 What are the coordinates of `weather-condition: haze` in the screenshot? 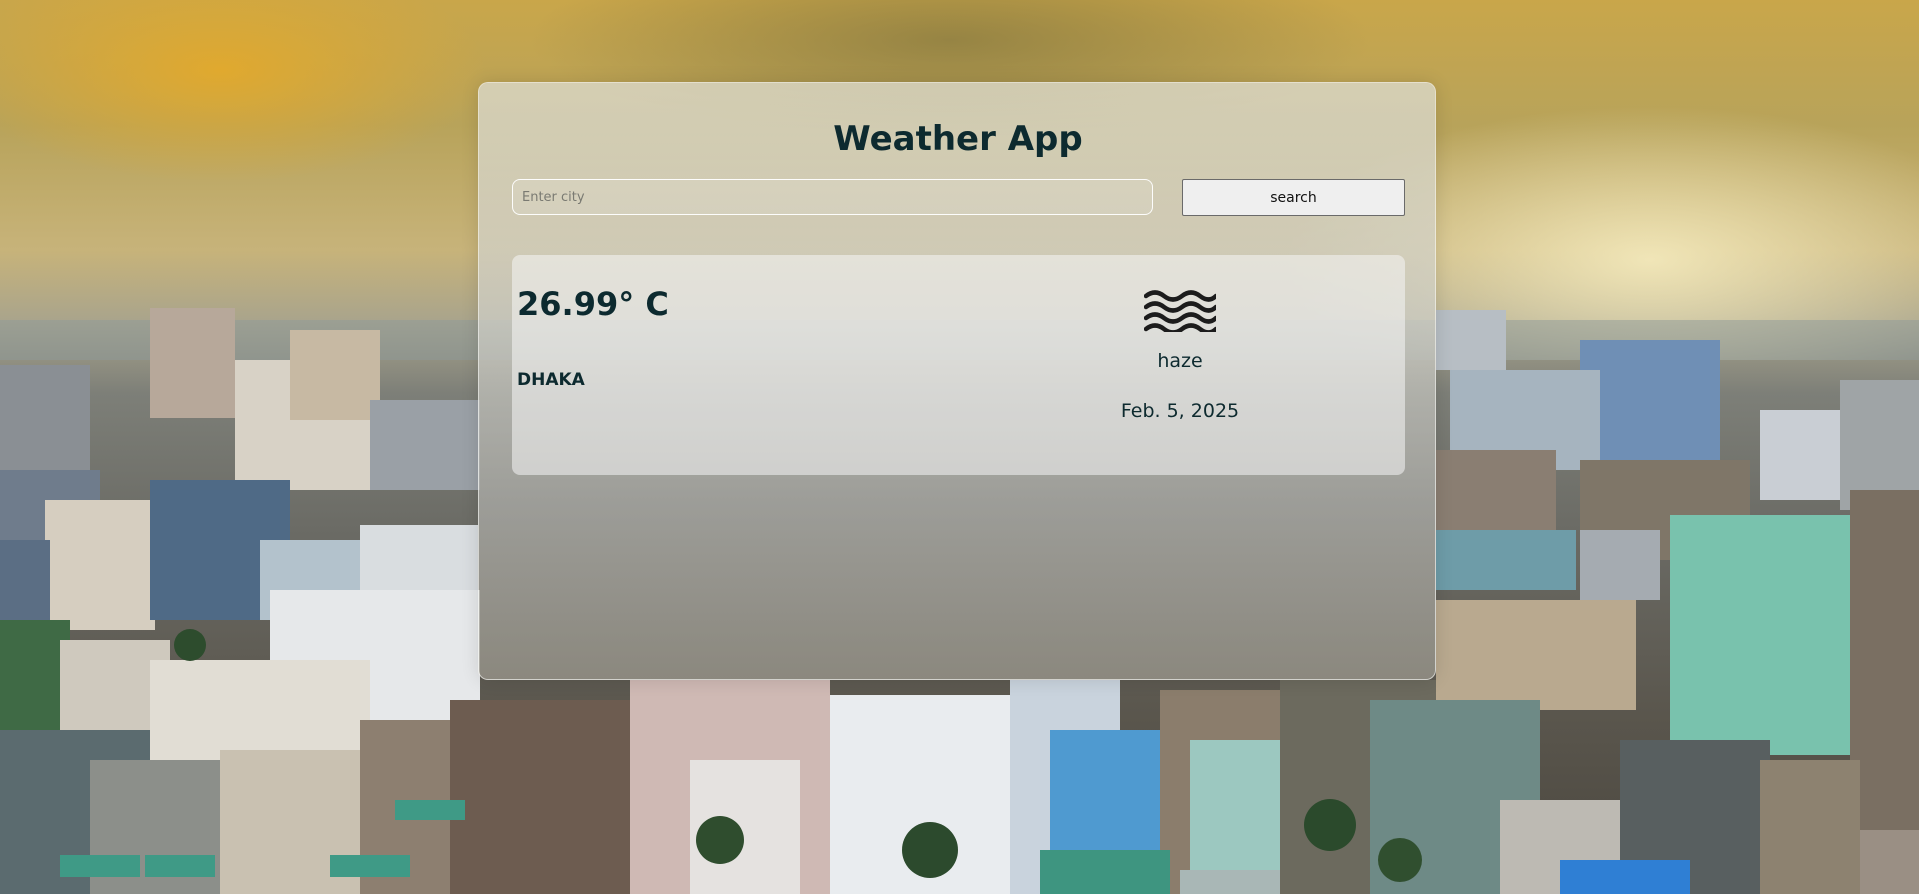 It's located at (1180, 361).